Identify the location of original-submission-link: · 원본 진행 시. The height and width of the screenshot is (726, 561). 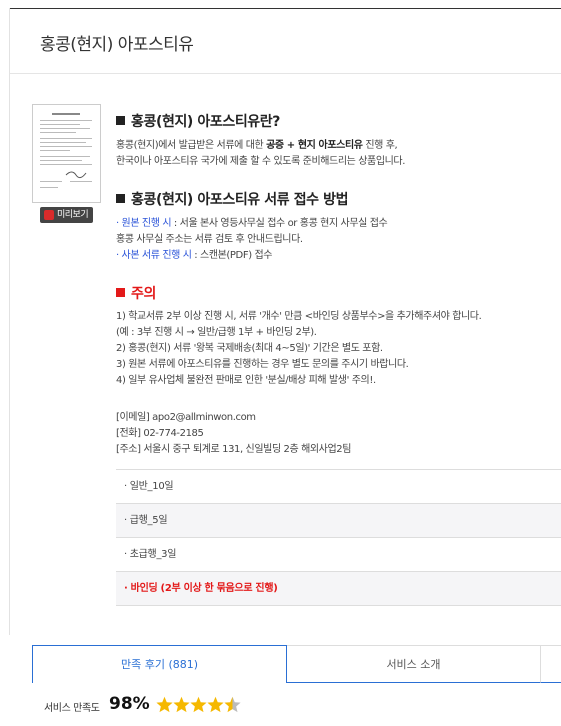
(144, 223).